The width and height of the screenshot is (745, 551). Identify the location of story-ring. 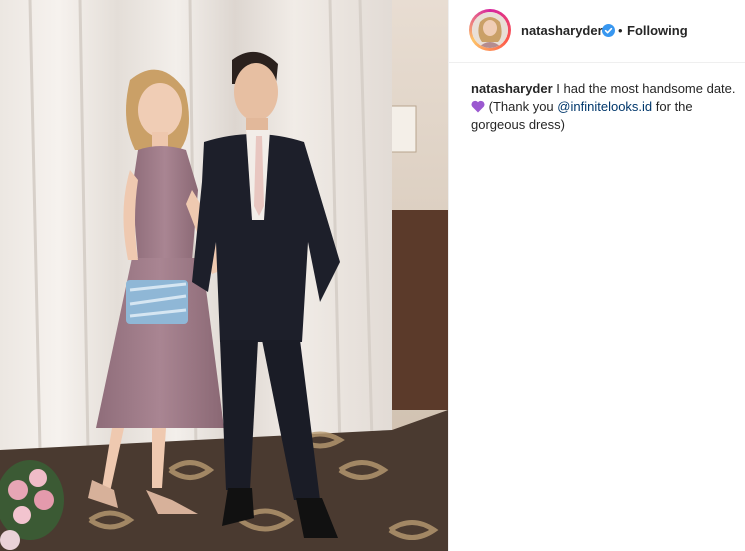
(490, 30).